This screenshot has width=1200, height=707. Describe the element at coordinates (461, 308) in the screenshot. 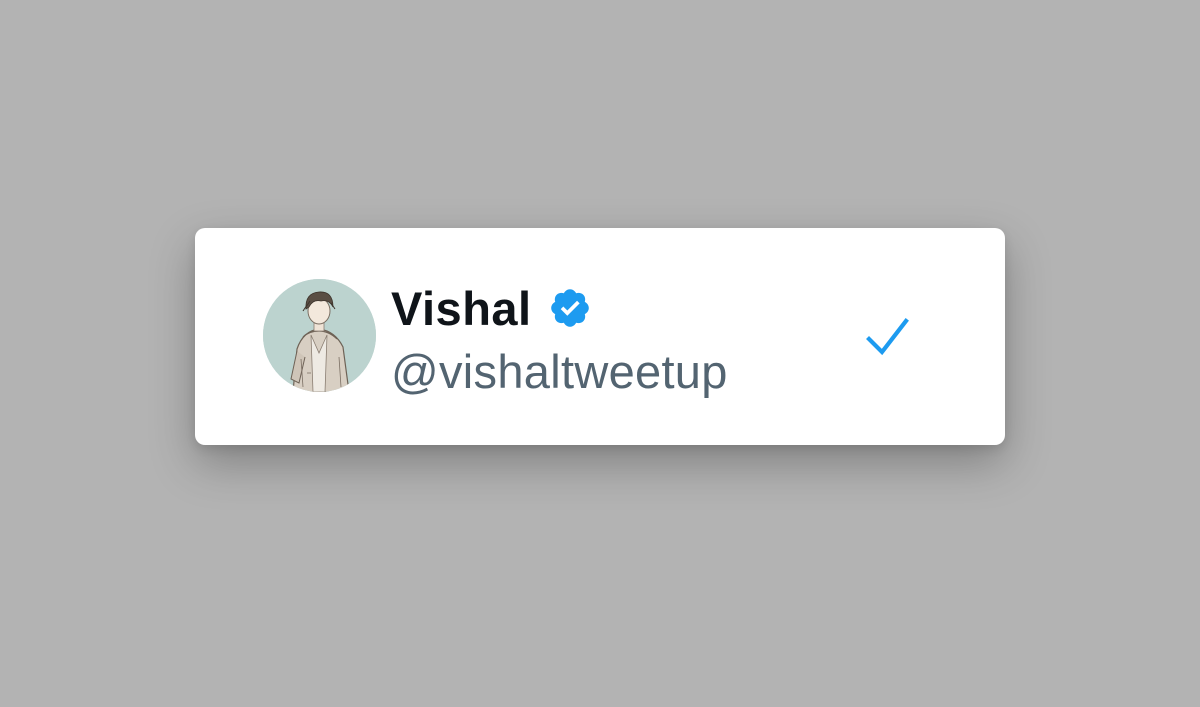

I see `display-name: Vishal` at that location.